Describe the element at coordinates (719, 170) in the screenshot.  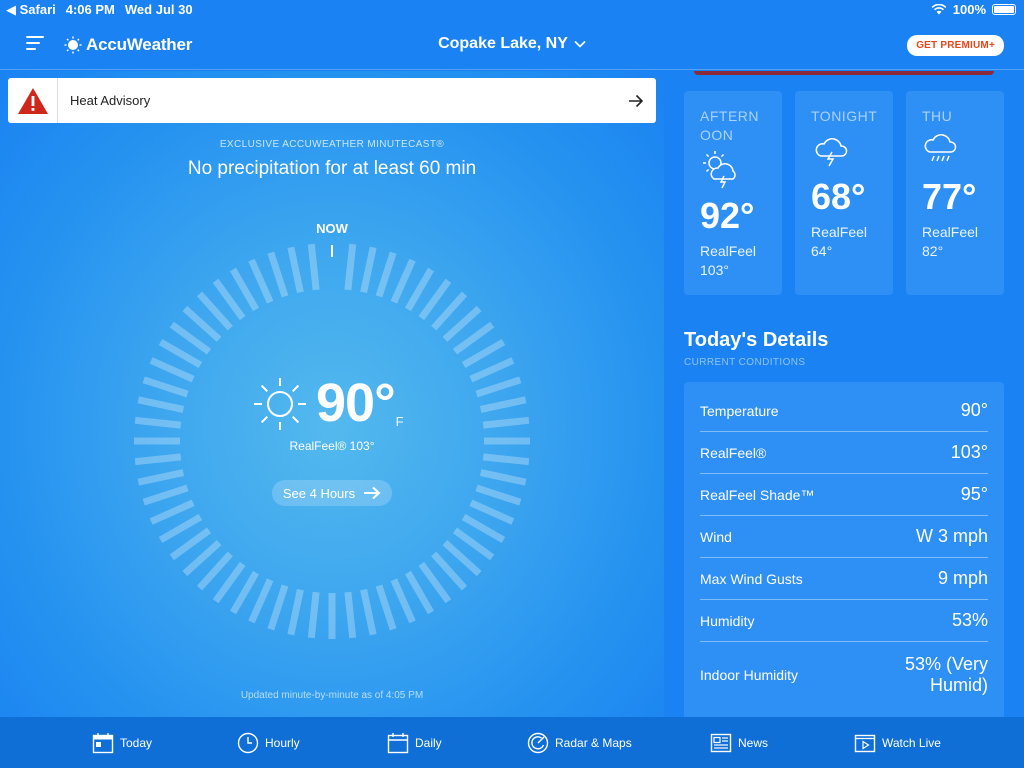
I see `sun-cloud-thunder-icon` at that location.